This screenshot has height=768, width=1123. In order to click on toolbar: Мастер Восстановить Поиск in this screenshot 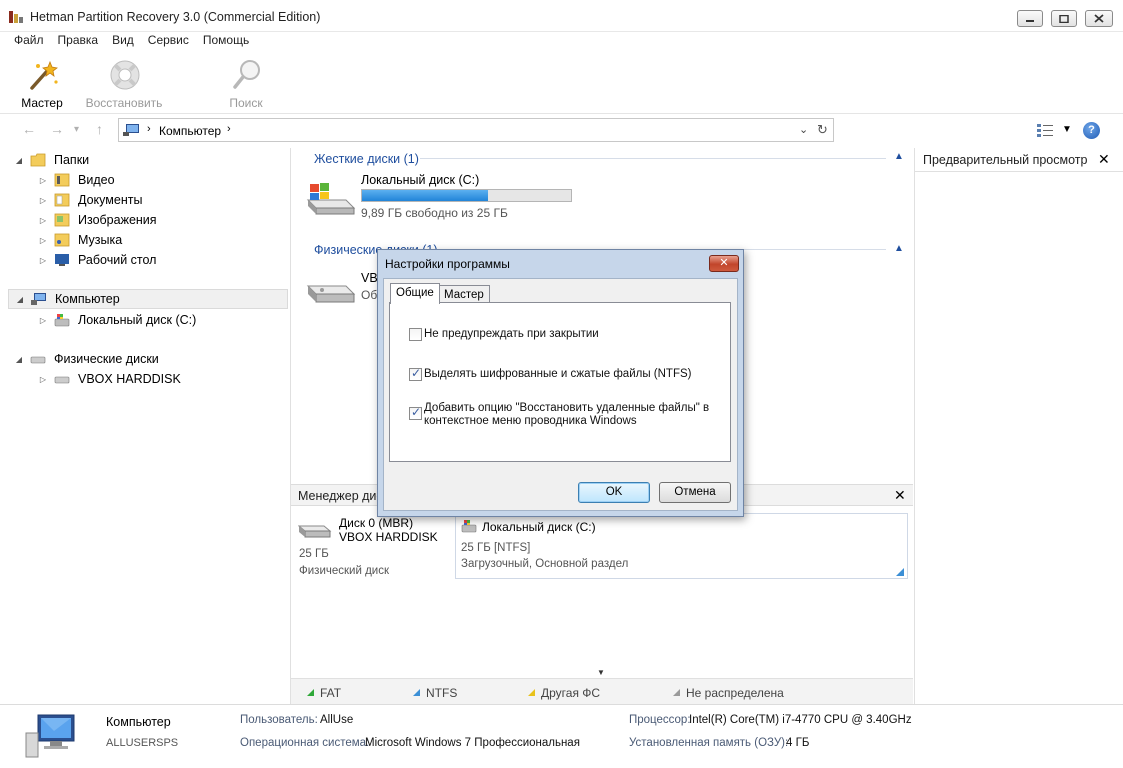, I will do `click(561, 82)`.